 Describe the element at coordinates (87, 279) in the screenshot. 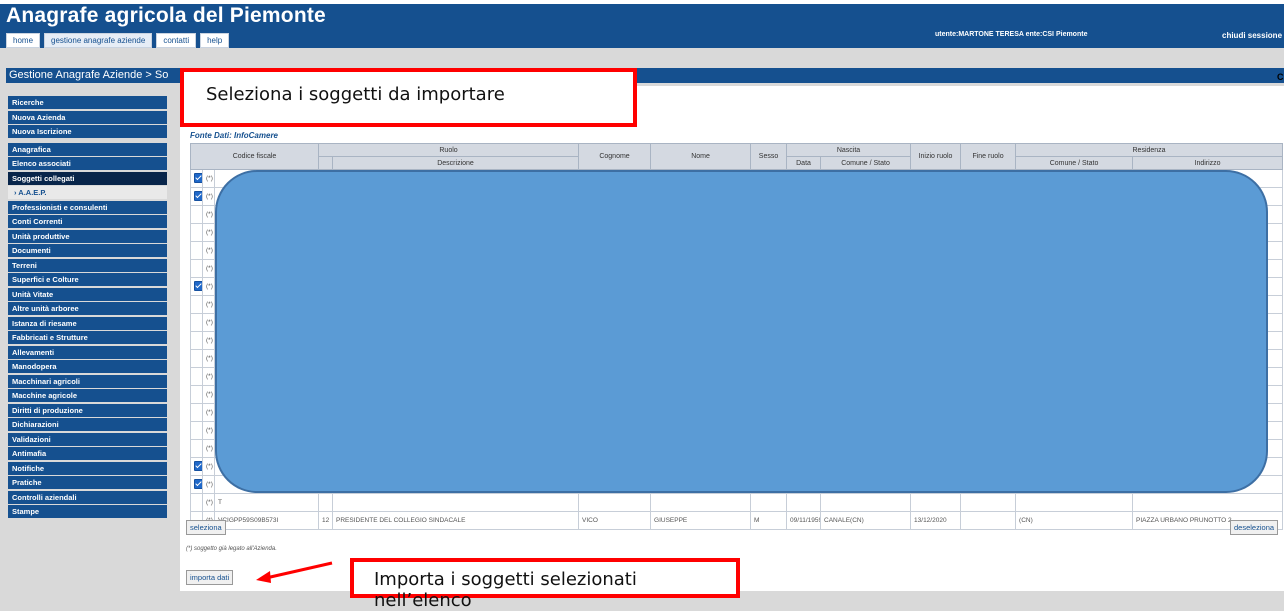

I see `sidebar-item-superfici-colture: Superfici e Colture` at that location.